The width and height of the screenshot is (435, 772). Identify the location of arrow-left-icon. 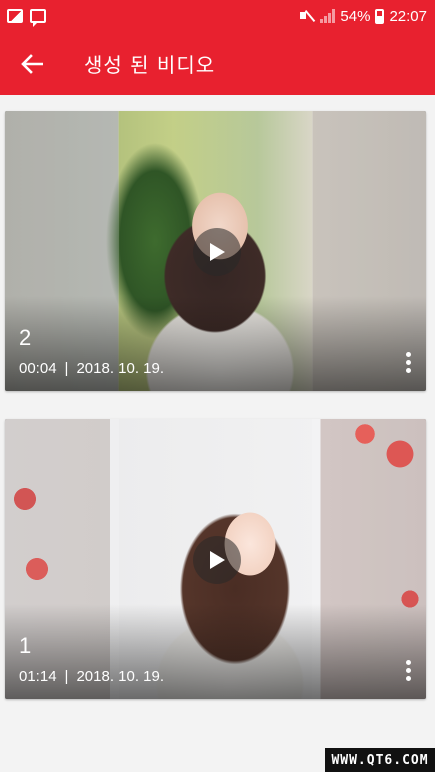
(32, 63).